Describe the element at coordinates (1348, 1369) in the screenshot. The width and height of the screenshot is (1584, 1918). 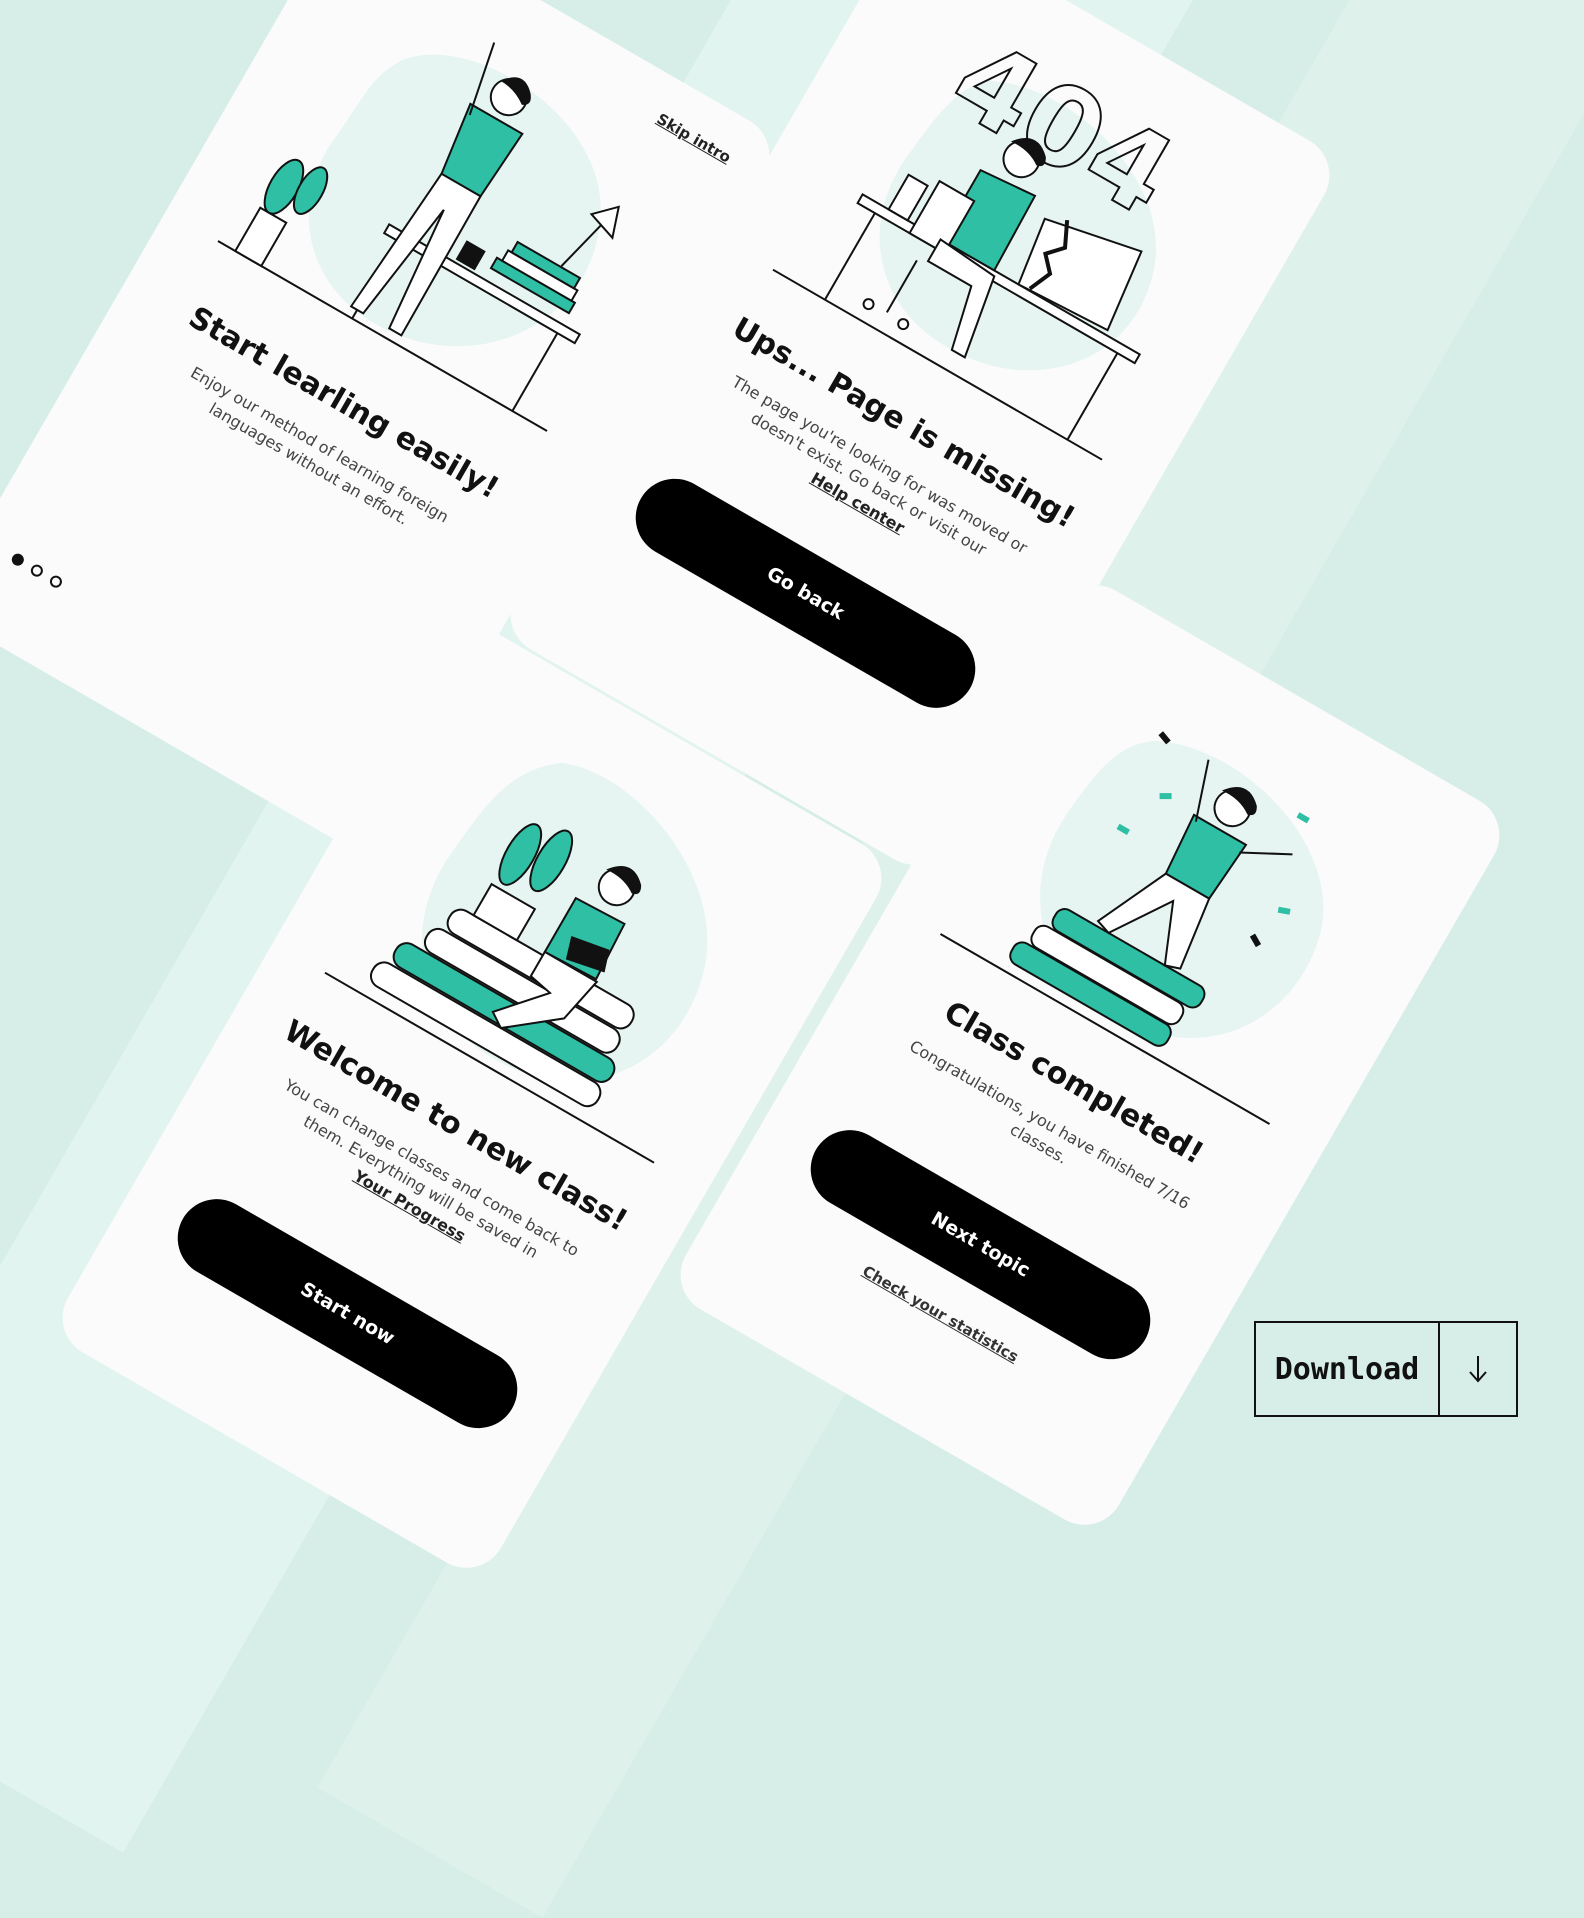
I see `download-label: Download` at that location.